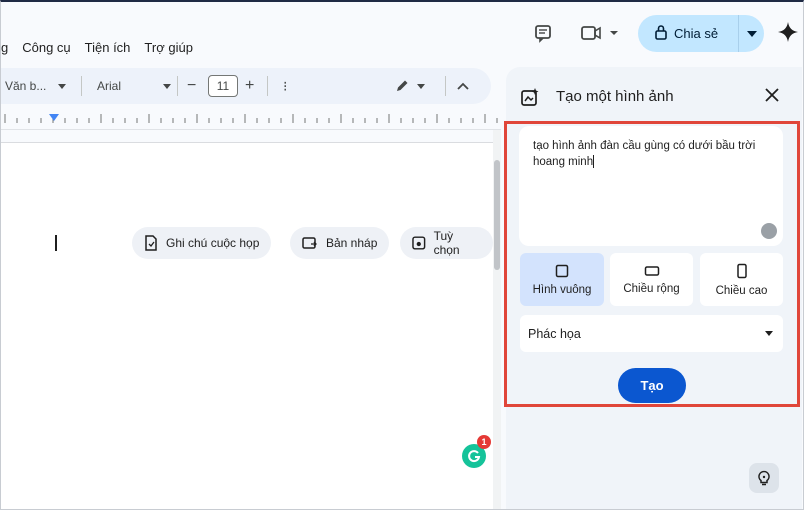  Describe the element at coordinates (615, 96) in the screenshot. I see `panel-title: Tạo một hình ảnh` at that location.